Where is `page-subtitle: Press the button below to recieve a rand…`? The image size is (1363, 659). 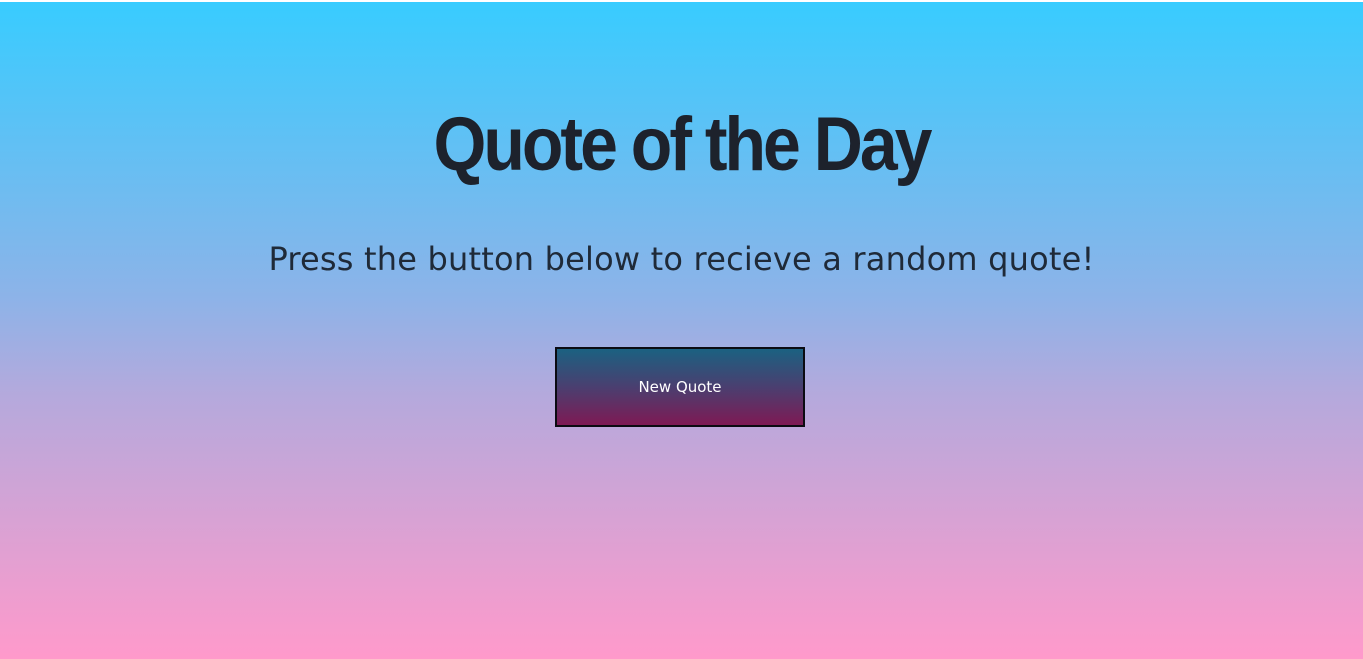 page-subtitle: Press the button below to recieve a rand… is located at coordinates (681, 259).